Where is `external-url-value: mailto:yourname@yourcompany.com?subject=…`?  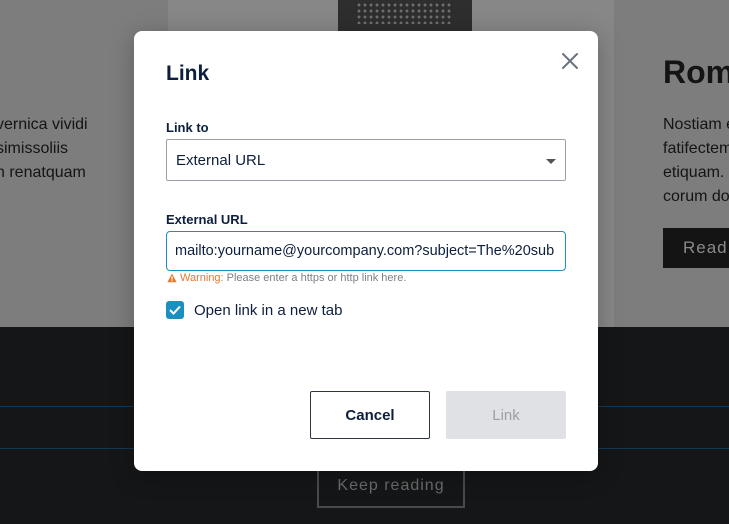
external-url-value: mailto:yourname@yourcompany.com?subject=… is located at coordinates (365, 251).